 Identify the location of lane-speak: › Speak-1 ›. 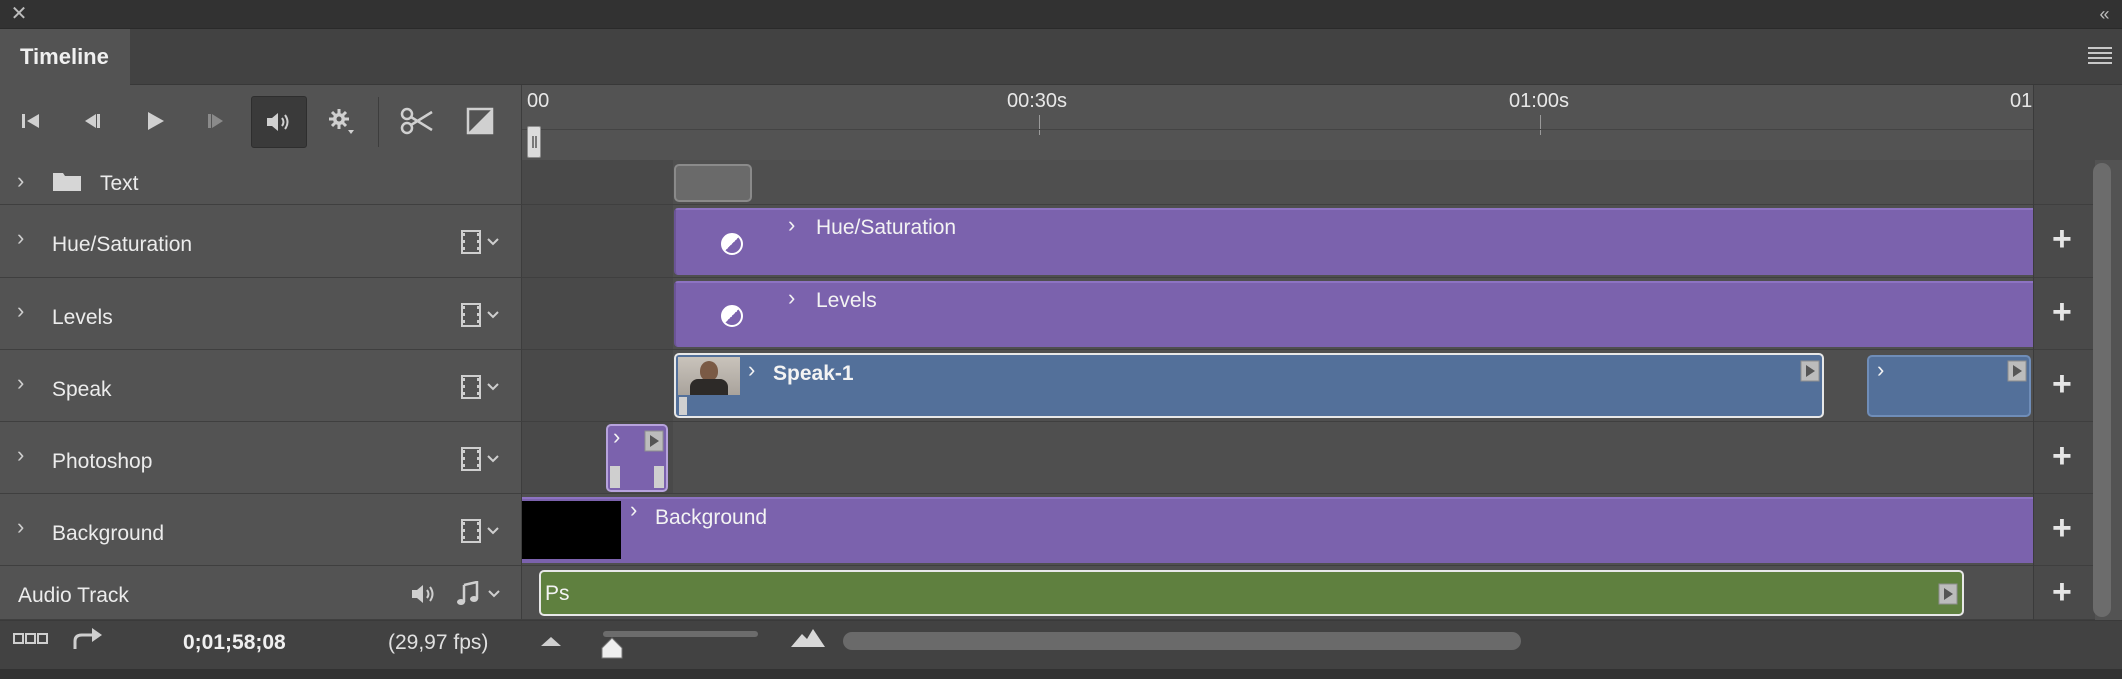
(1277, 386).